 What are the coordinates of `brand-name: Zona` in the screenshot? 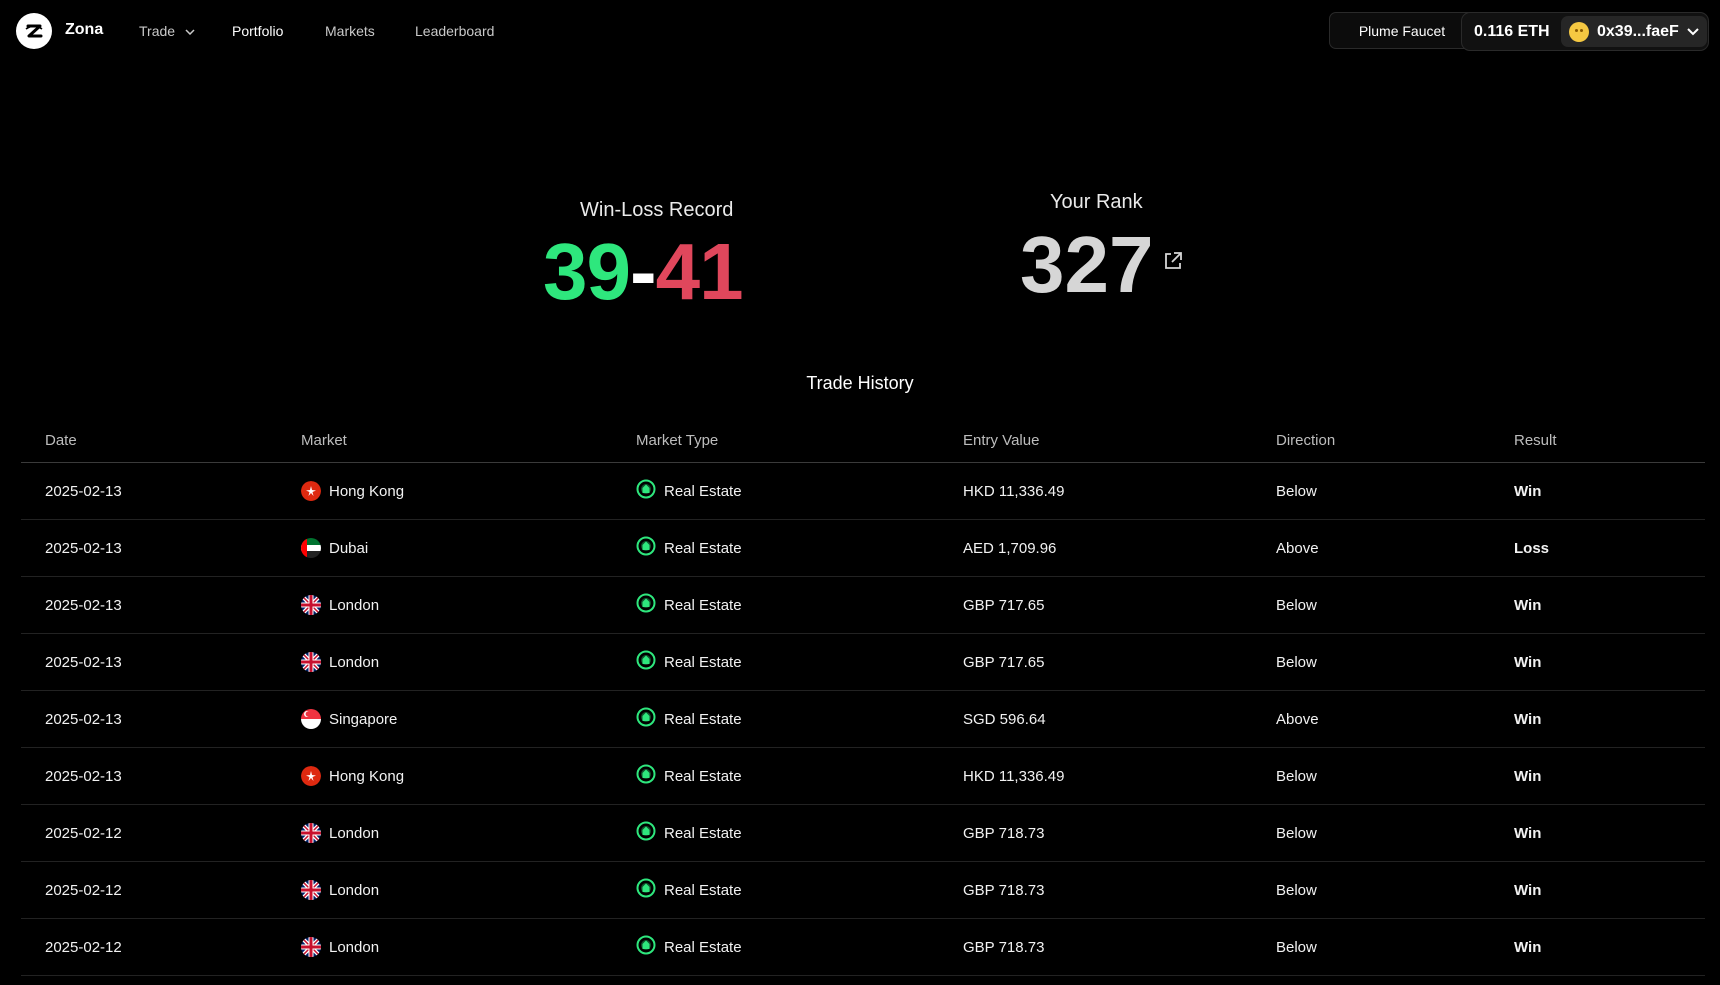 It's located at (84, 30).